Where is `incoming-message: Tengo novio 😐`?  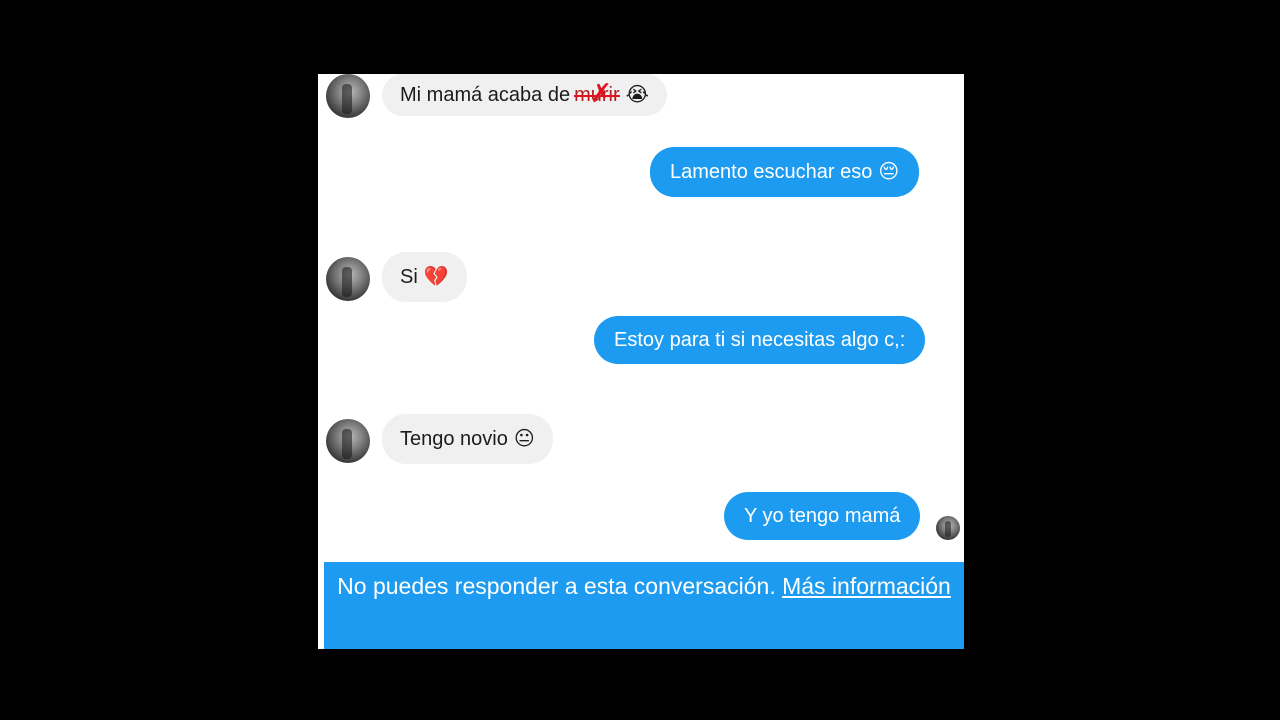 incoming-message: Tengo novio 😐 is located at coordinates (467, 439).